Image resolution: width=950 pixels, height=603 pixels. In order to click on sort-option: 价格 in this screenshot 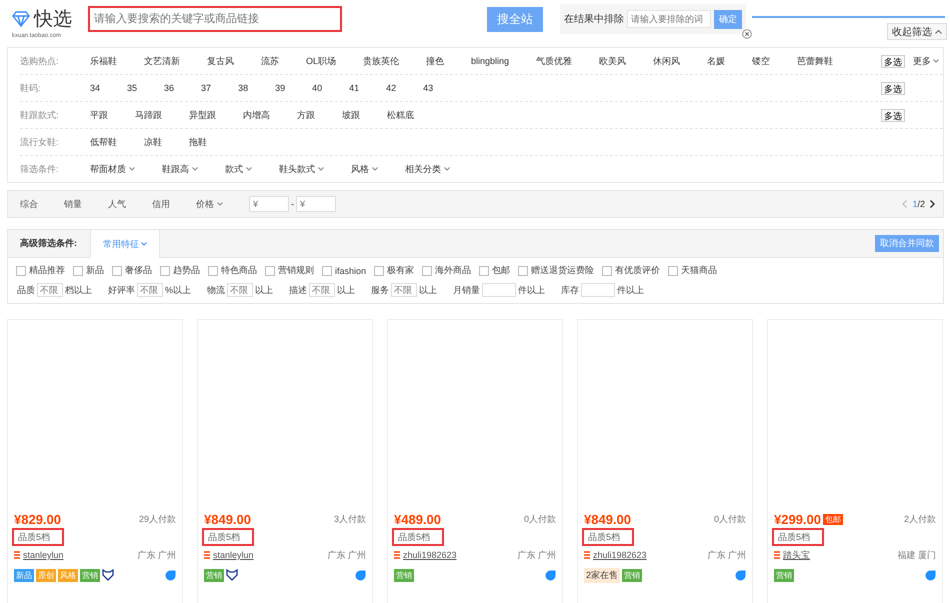, I will do `click(209, 204)`.